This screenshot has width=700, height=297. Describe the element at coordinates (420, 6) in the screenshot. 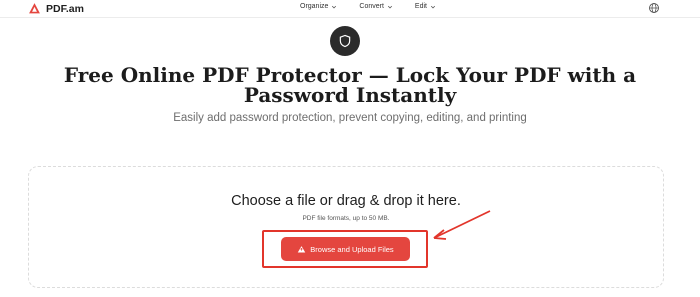

I see `nav-edit-label: Edit` at that location.